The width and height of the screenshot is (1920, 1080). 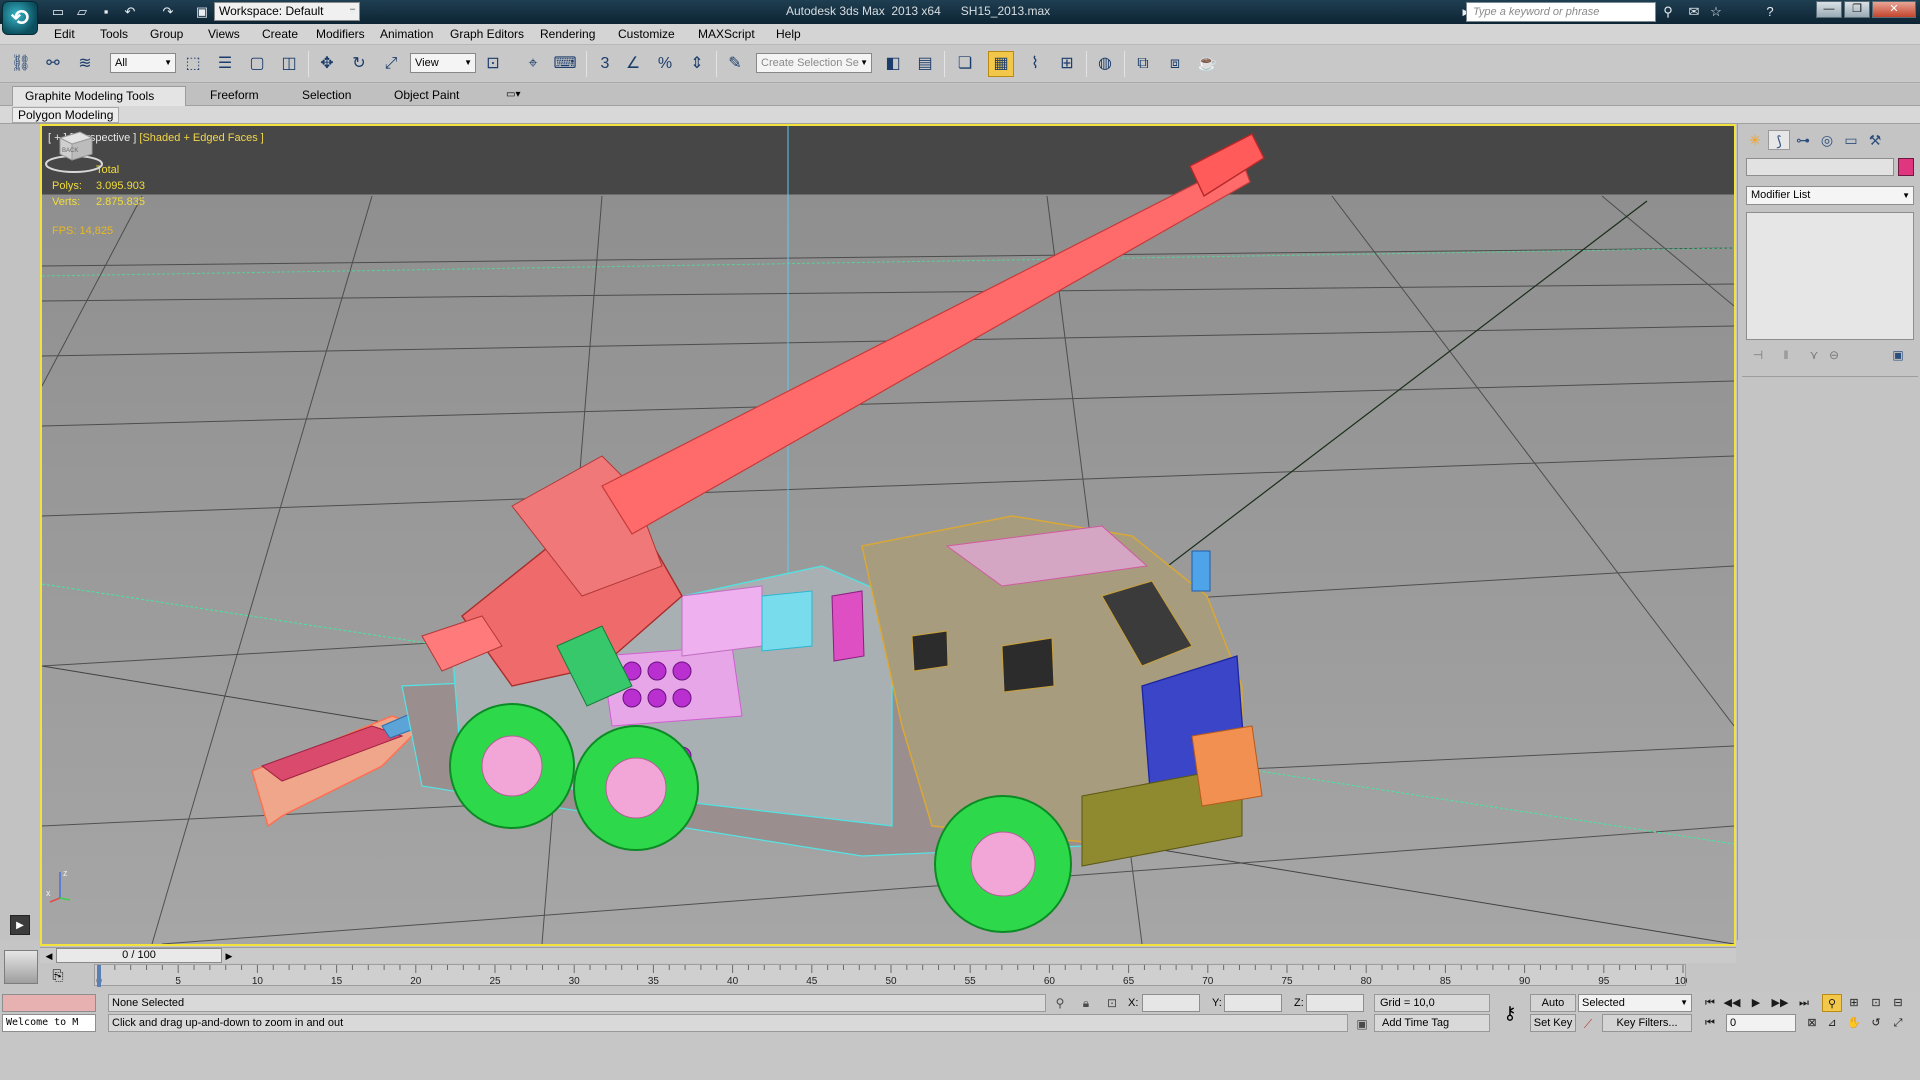 I want to click on percent-snap-icon: %, so click(x=665, y=64).